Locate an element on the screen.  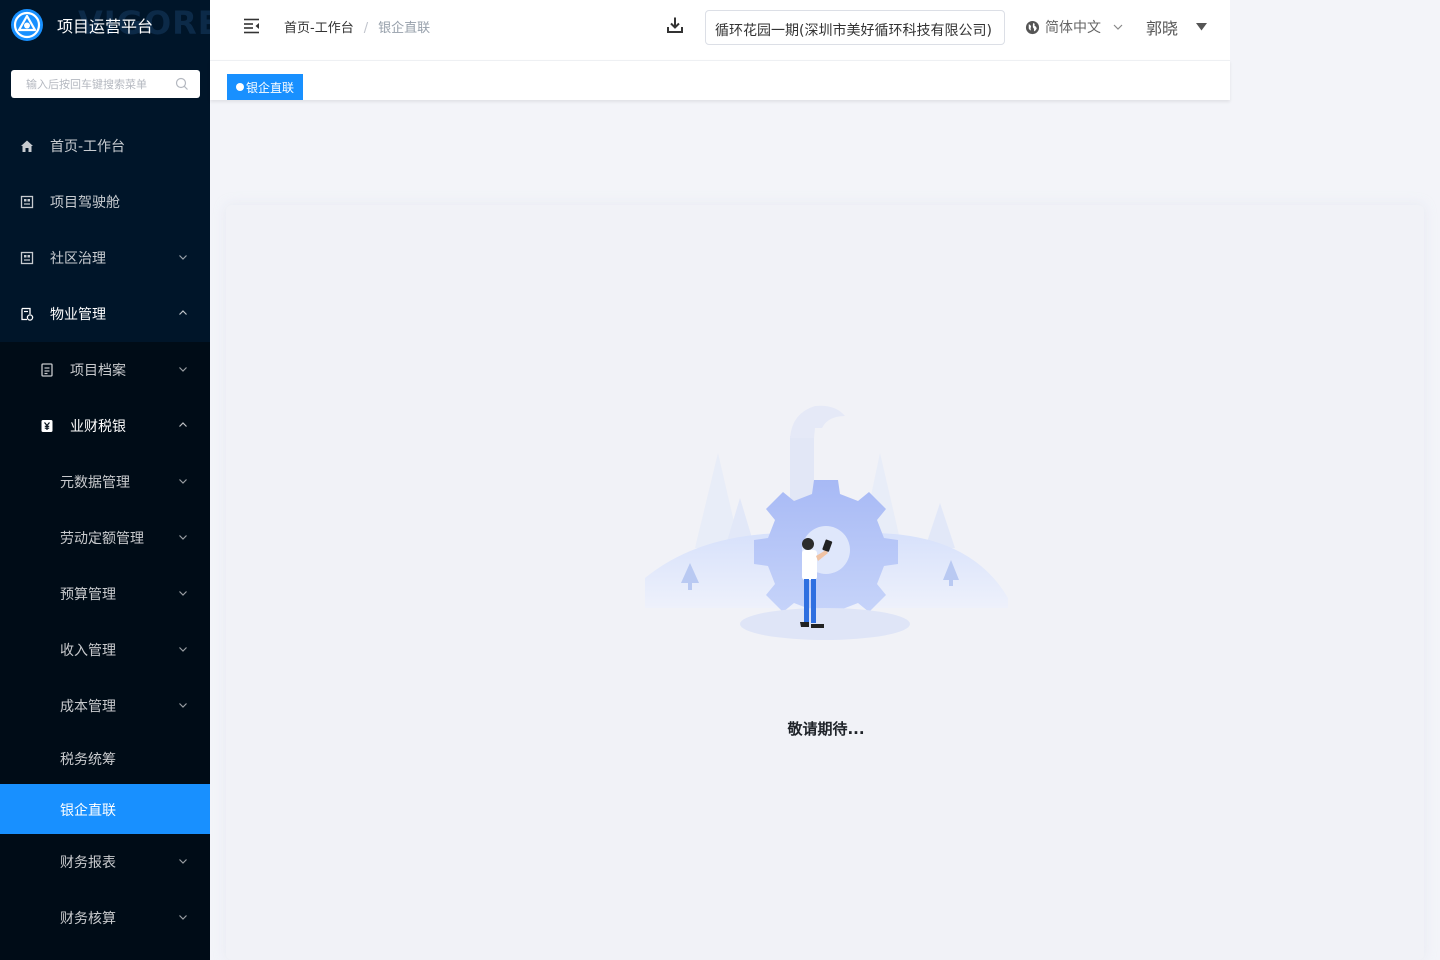
sidebar-item-cost: 成本管理 is located at coordinates (105, 706).